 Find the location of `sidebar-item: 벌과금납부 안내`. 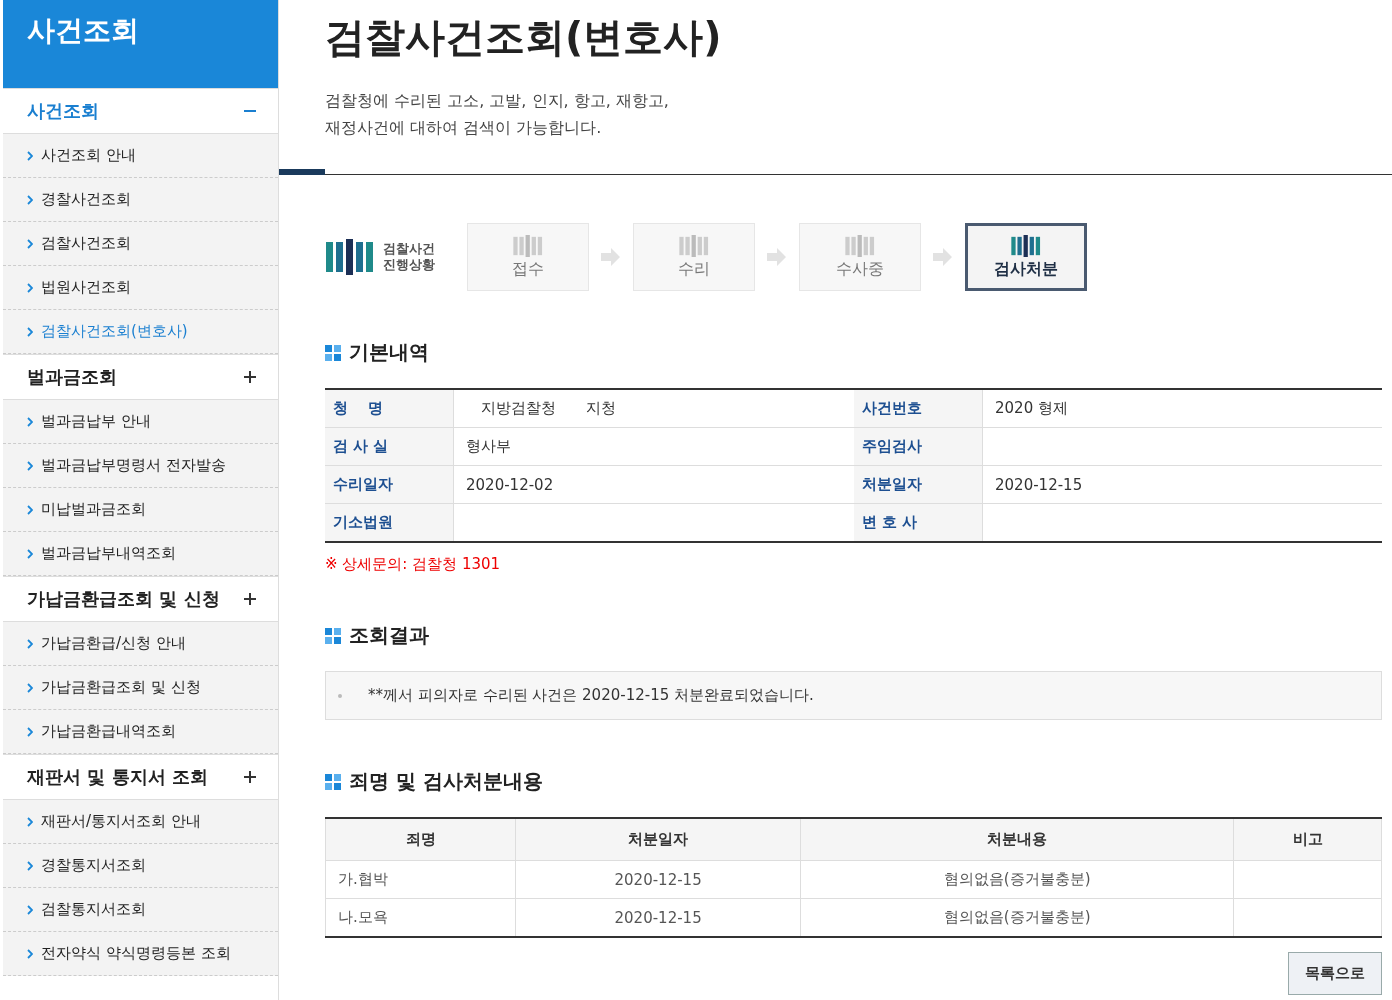

sidebar-item: 벌과금납부 안내 is located at coordinates (140, 422).